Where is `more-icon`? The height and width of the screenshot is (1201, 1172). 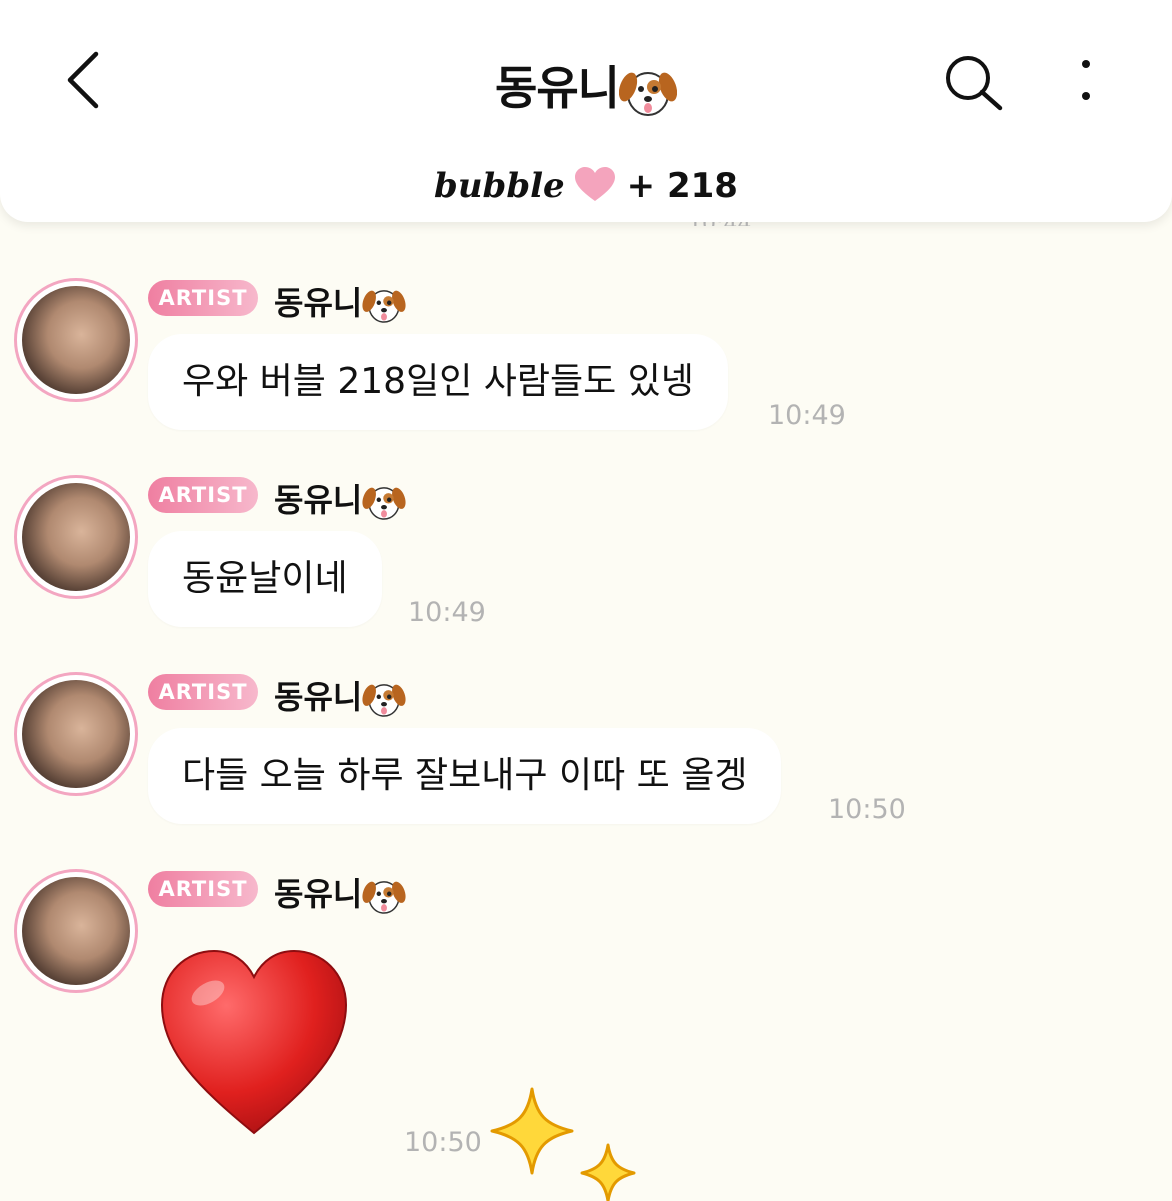 more-icon is located at coordinates (1086, 80).